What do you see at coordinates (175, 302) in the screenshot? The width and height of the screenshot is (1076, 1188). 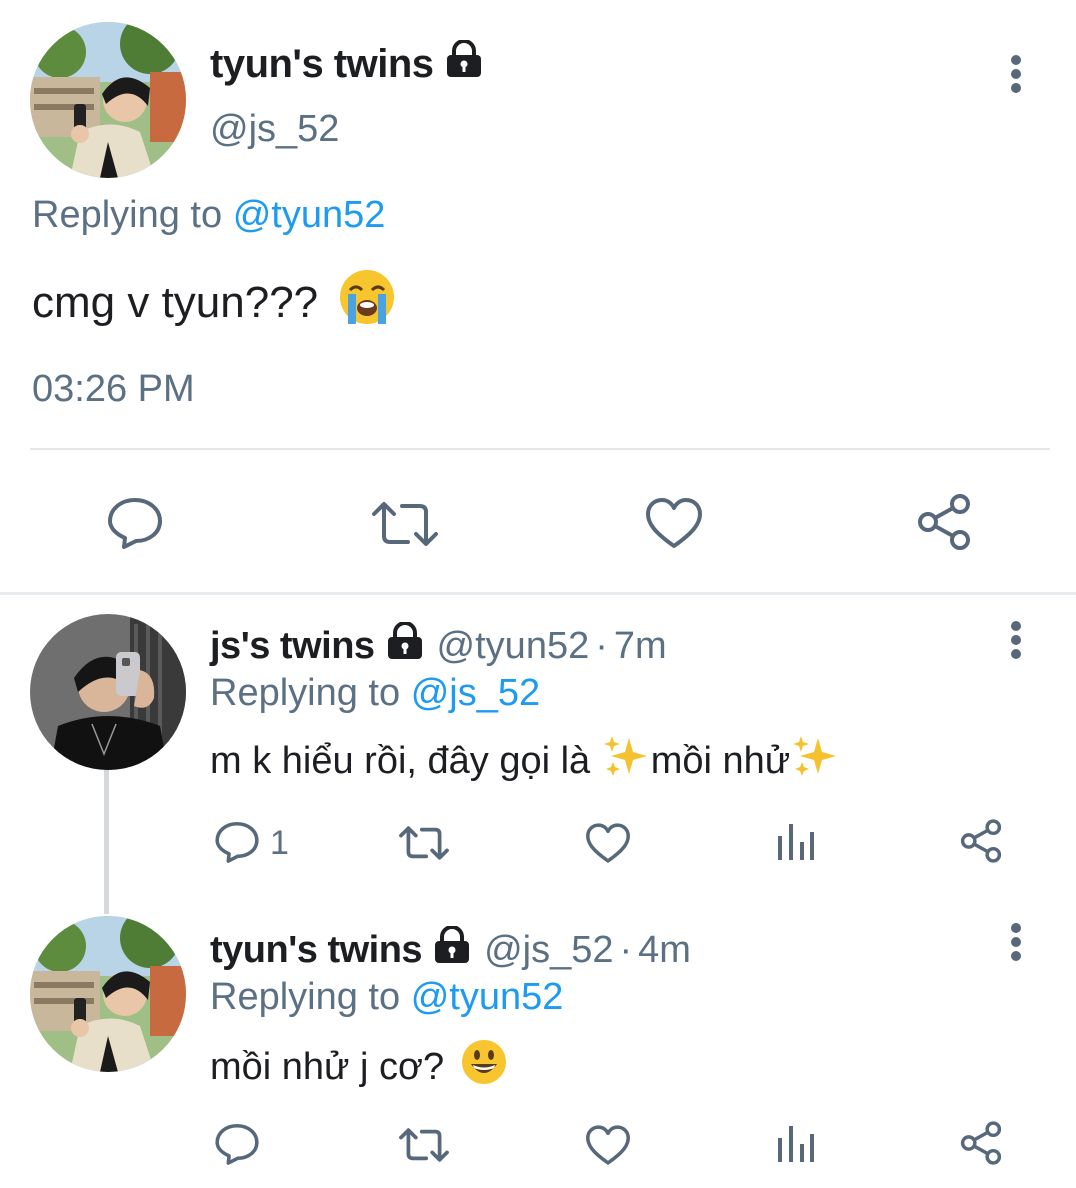 I see `tweet-text-content: cmg v tyun???` at bounding box center [175, 302].